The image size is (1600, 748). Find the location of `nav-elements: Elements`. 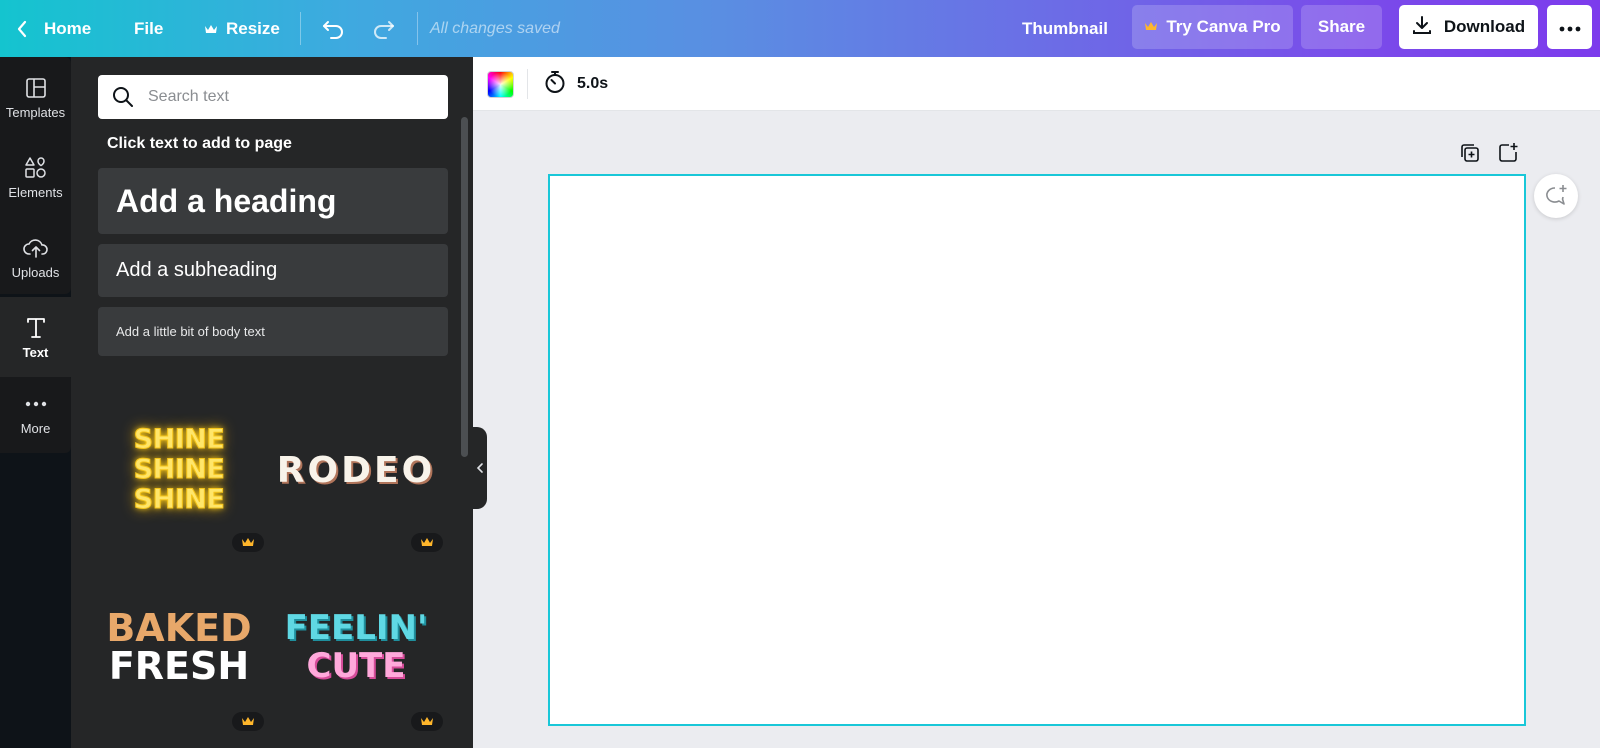

nav-elements: Elements is located at coordinates (35, 177).